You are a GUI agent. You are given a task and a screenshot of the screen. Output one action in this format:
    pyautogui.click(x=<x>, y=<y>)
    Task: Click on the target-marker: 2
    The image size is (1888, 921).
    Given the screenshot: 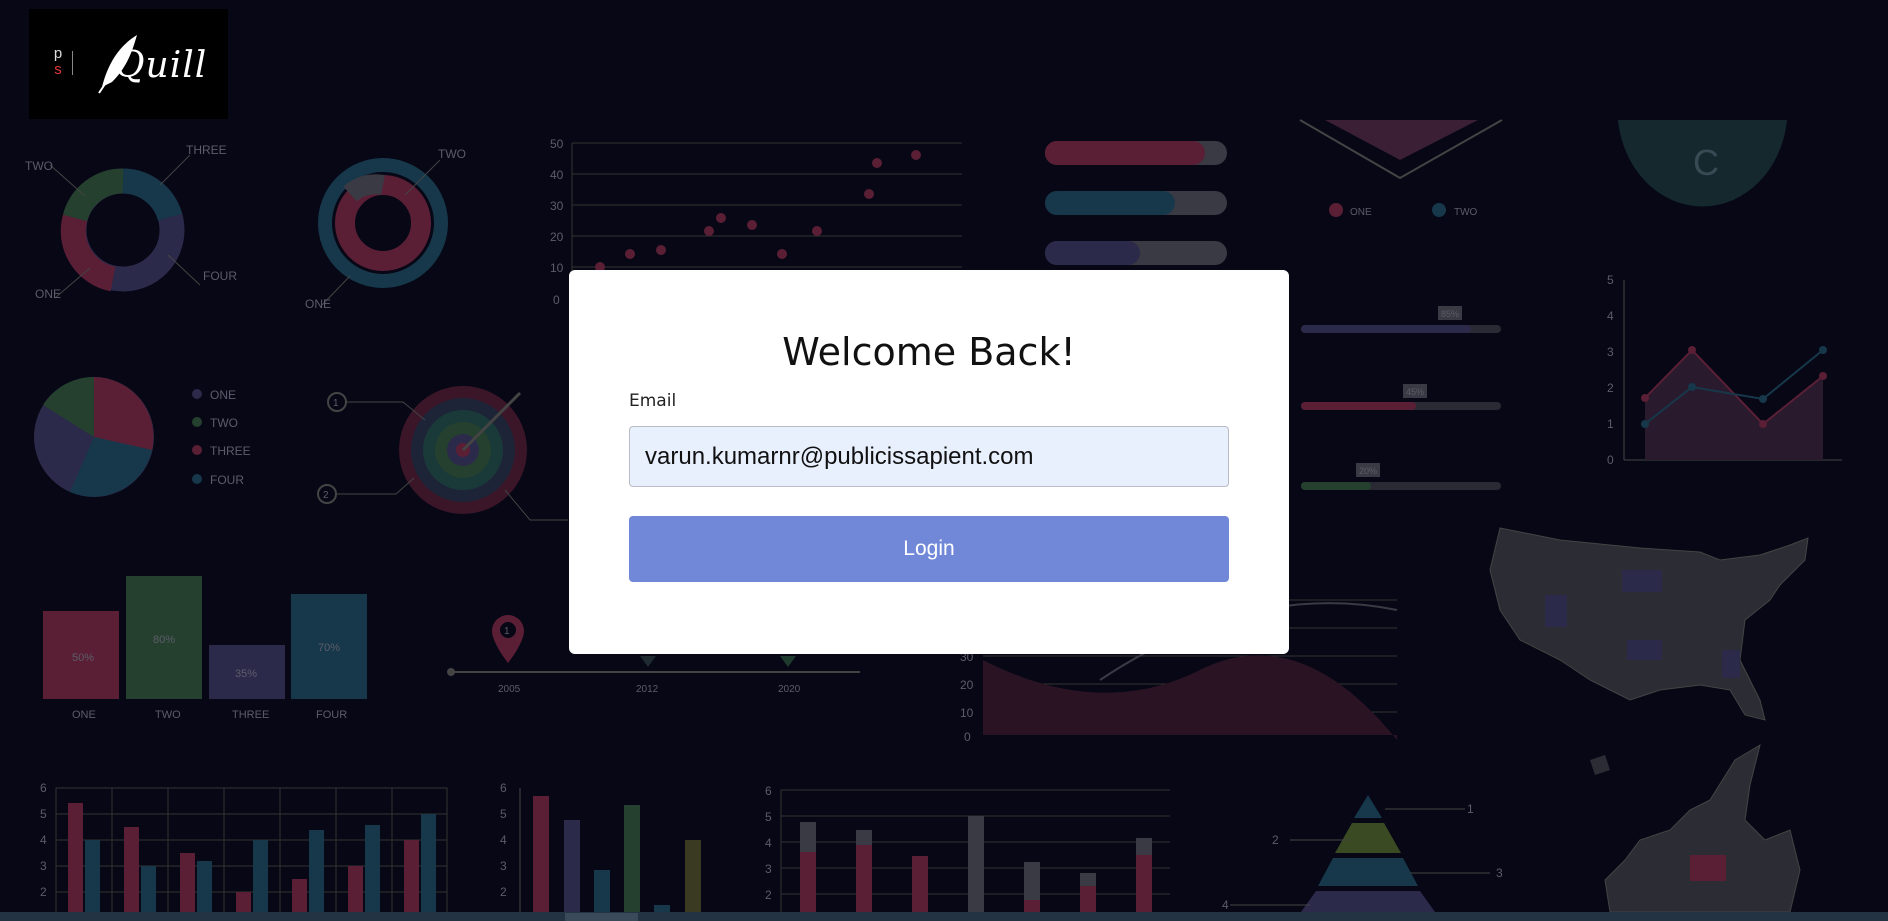 What is the action you would take?
    pyautogui.click(x=326, y=495)
    